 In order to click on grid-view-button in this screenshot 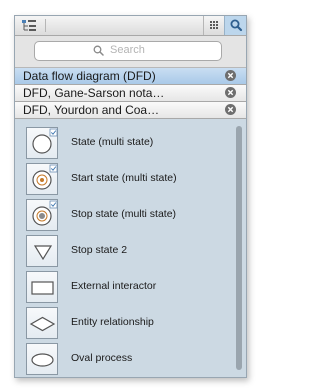, I will do `click(213, 25)`.